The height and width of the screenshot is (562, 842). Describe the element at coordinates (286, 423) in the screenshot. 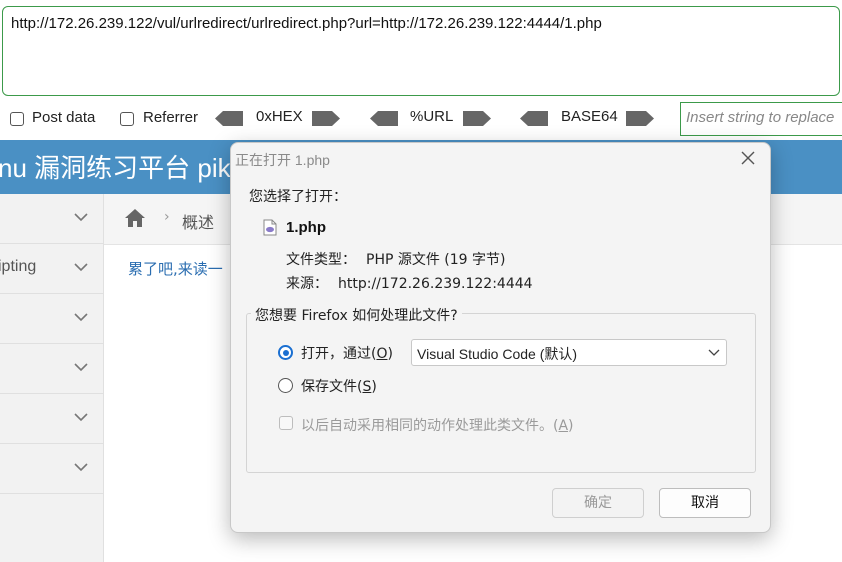

I see `auto-action-checkbox` at that location.